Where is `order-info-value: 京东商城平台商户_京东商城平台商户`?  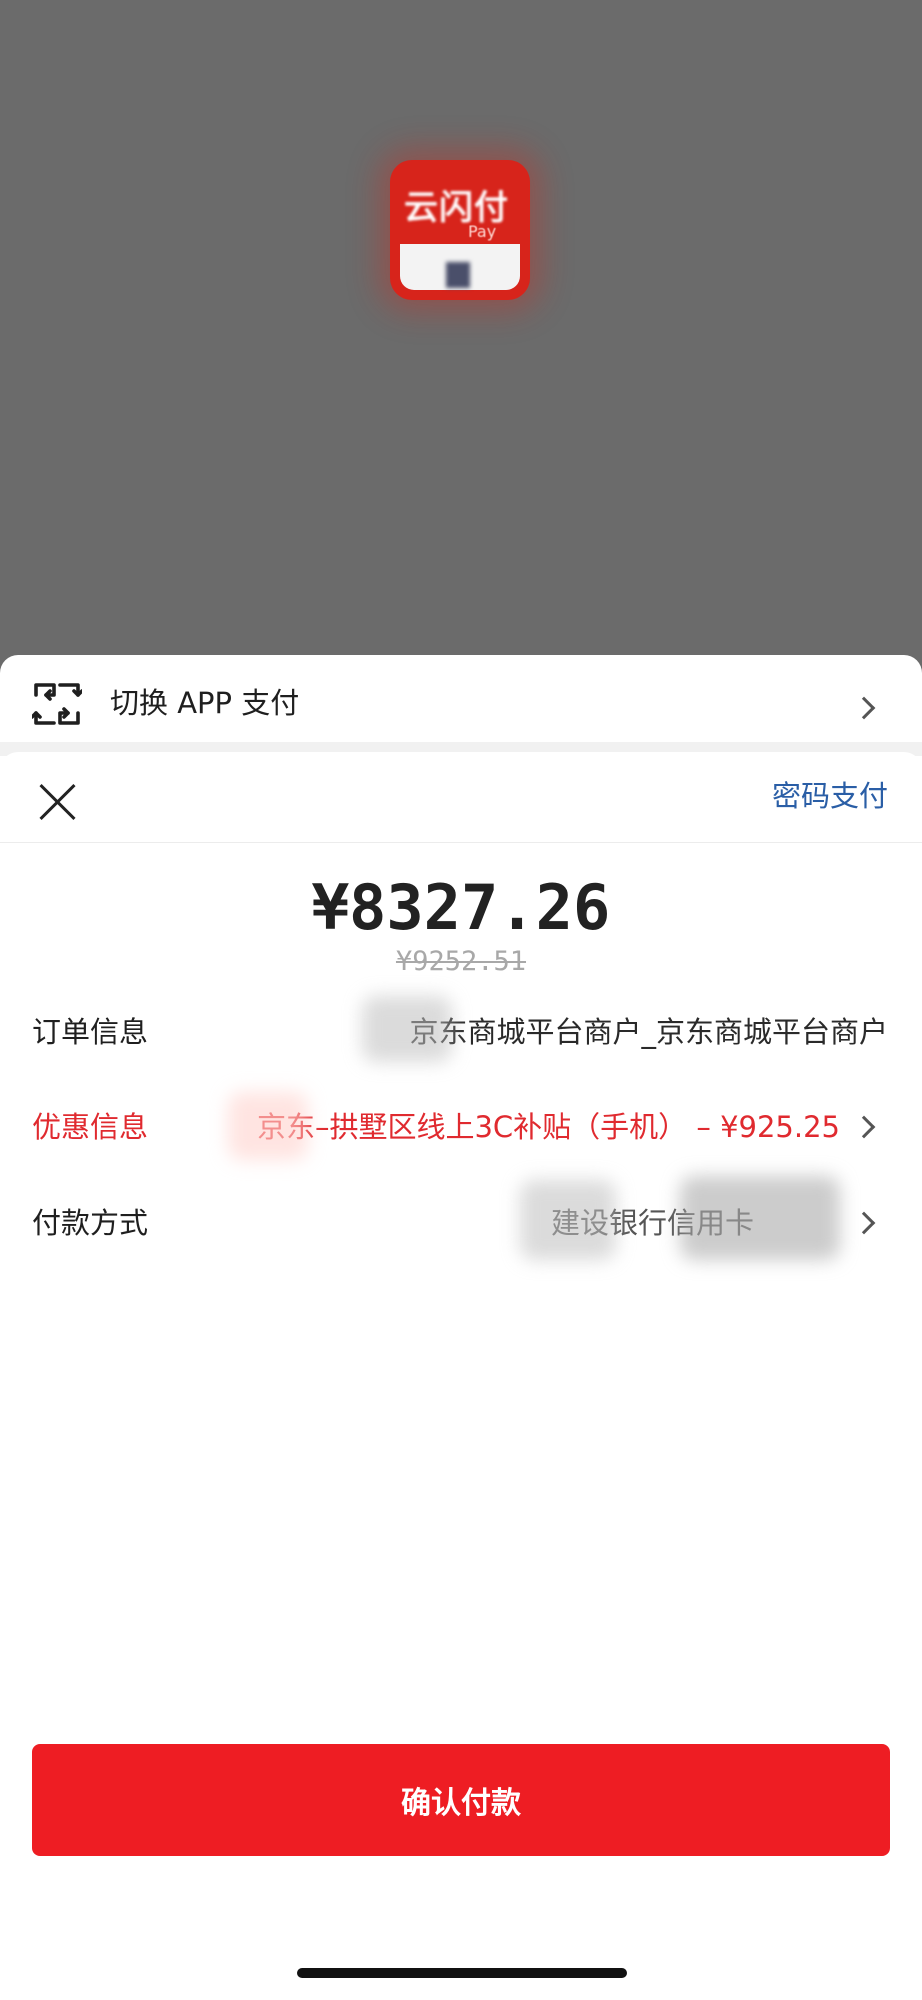
order-info-value: 京东商城平台商户_京东商城平台商户 is located at coordinates (648, 1032).